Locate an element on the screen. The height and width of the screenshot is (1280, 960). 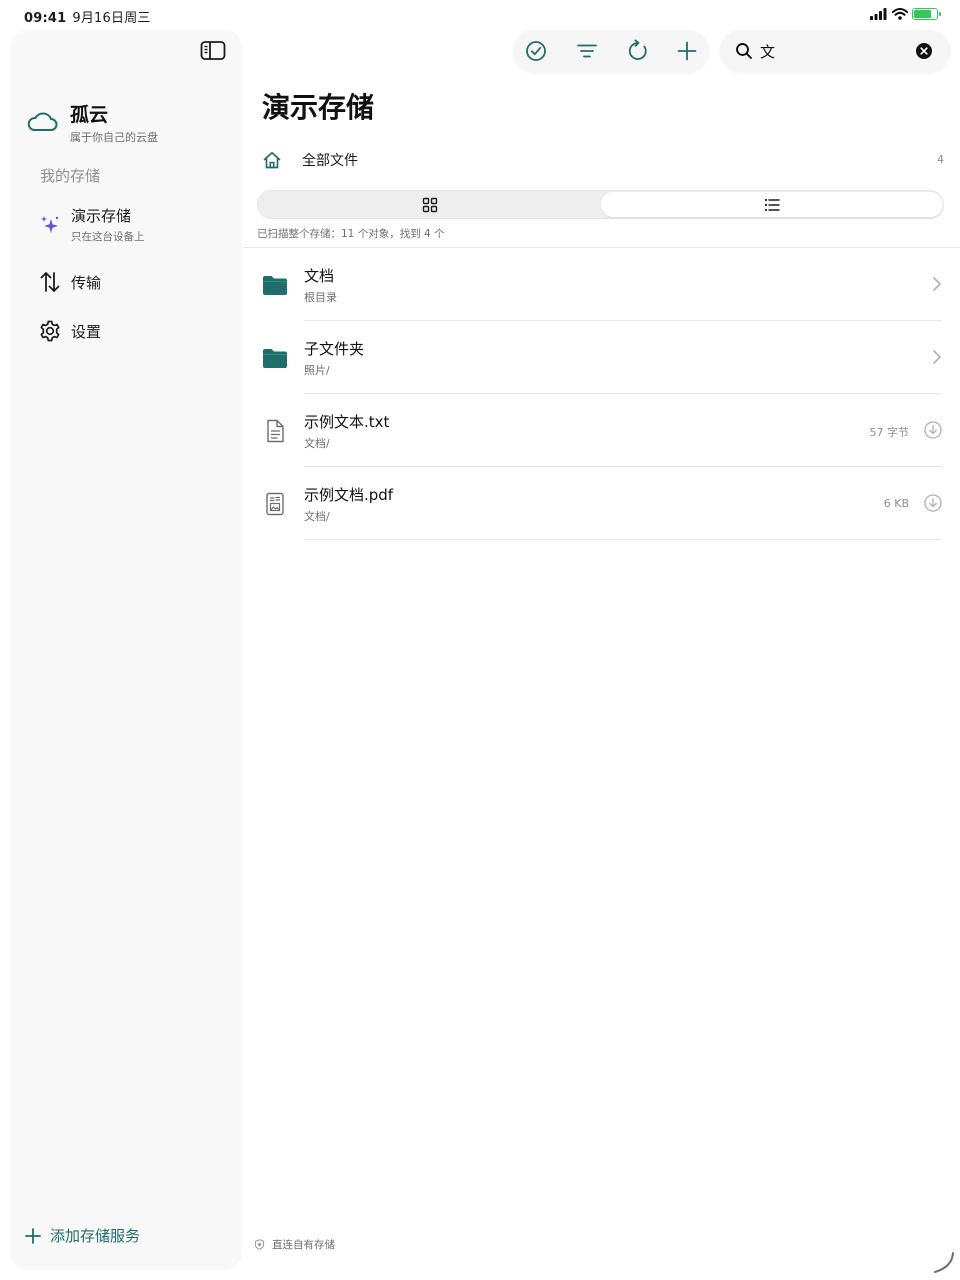
file-name: 子文件夹 is located at coordinates (334, 349).